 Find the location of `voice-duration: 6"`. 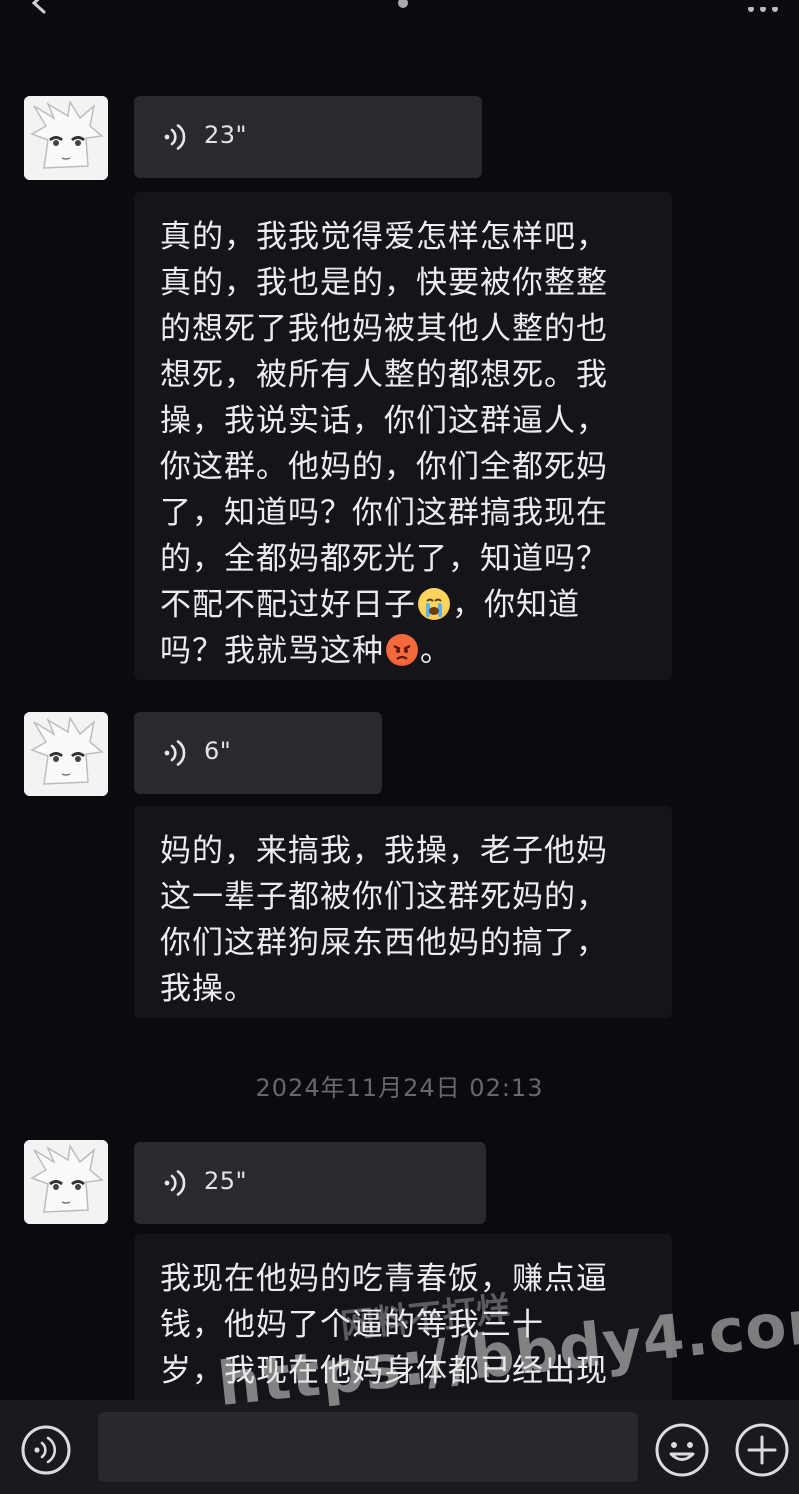

voice-duration: 6" is located at coordinates (218, 751).